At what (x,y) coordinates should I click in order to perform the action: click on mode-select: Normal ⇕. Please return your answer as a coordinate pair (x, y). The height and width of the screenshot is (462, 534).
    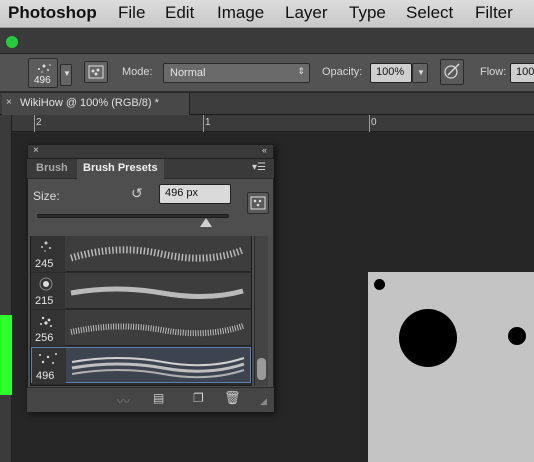
    Looking at the image, I should click on (236, 73).